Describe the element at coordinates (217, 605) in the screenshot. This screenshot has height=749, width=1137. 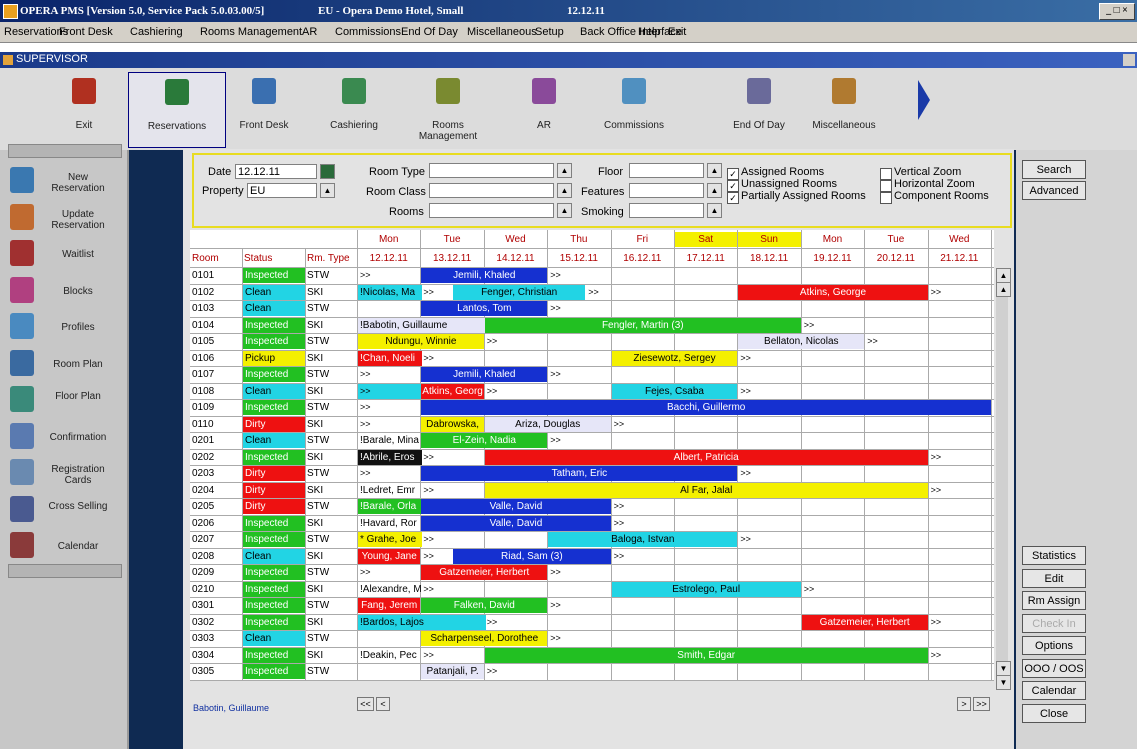
I see `room-number: 0301` at that location.